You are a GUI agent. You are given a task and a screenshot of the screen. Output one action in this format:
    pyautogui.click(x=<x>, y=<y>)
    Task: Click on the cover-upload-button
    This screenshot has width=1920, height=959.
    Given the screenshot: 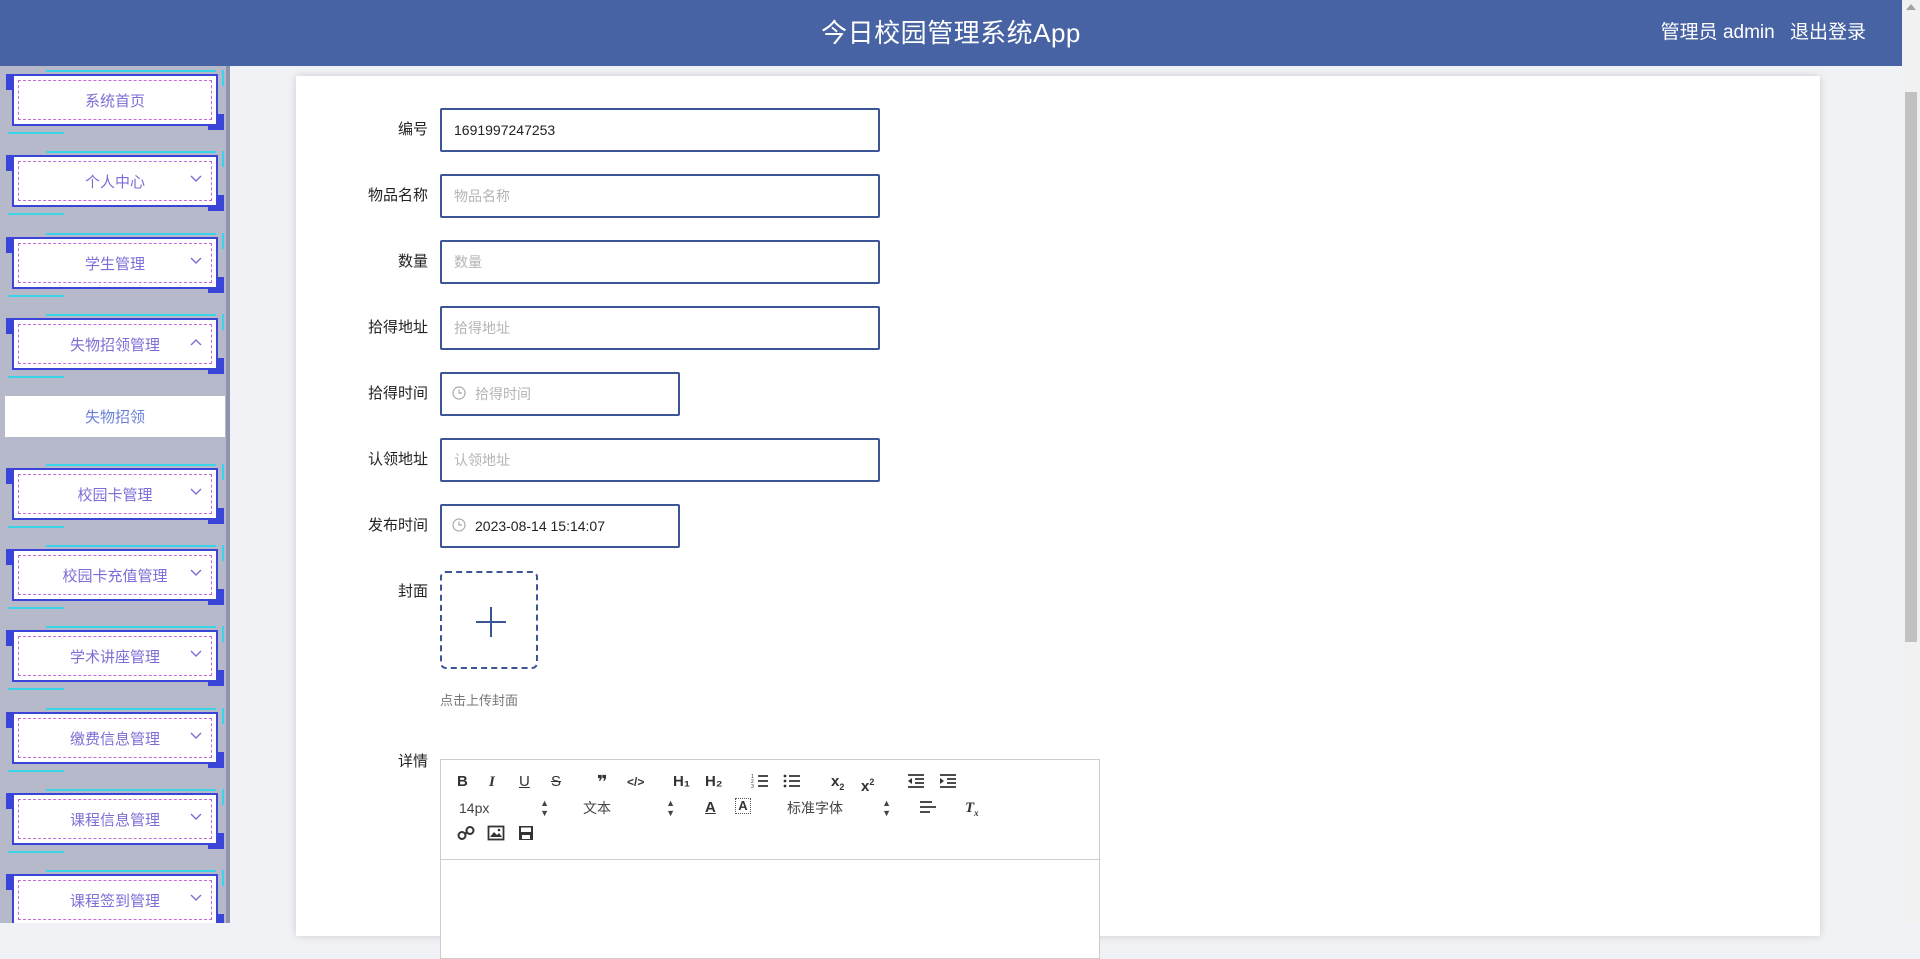 What is the action you would take?
    pyautogui.click(x=489, y=620)
    